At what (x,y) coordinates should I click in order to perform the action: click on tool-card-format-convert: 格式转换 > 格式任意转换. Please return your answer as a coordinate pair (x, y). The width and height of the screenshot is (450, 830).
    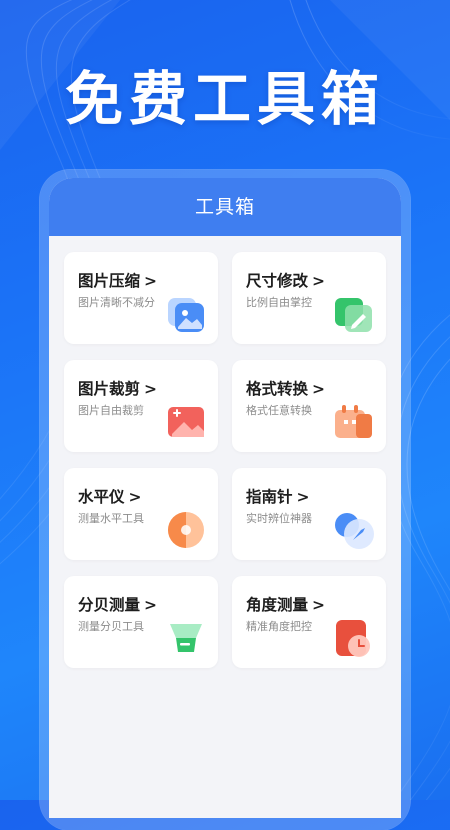
    Looking at the image, I should click on (309, 406).